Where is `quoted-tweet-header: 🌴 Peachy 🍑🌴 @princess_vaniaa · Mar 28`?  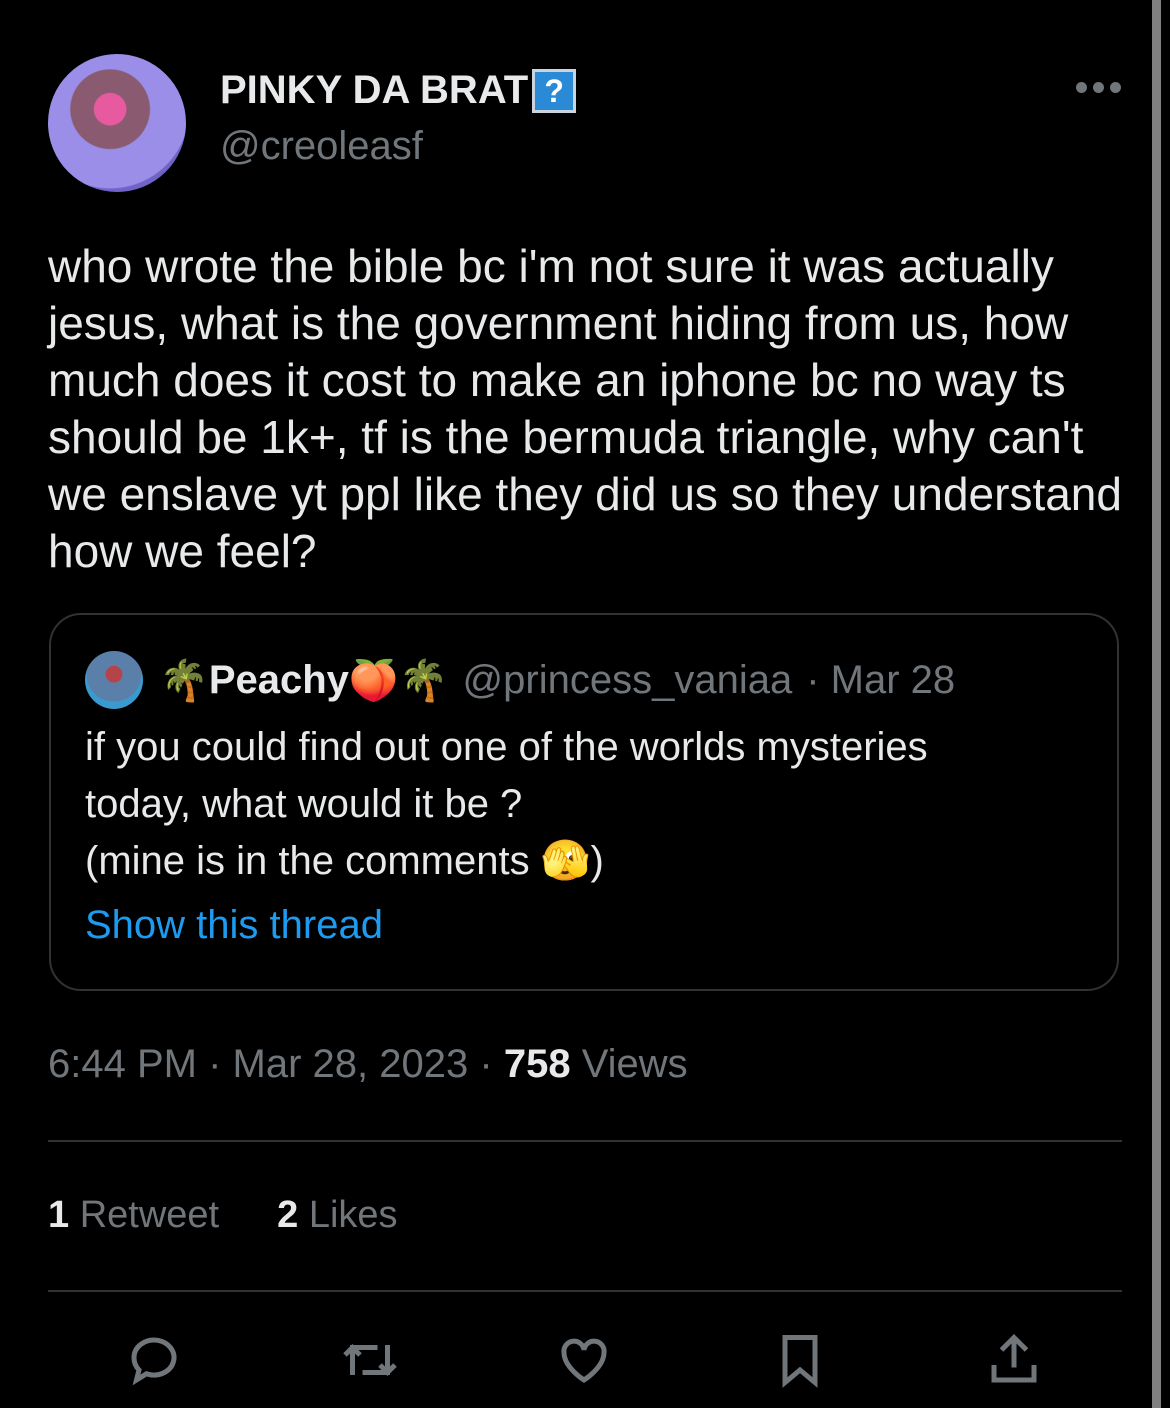
quoted-tweet-header: 🌴 Peachy 🍑🌴 @princess_vaniaa · Mar 28 is located at coordinates (520, 680).